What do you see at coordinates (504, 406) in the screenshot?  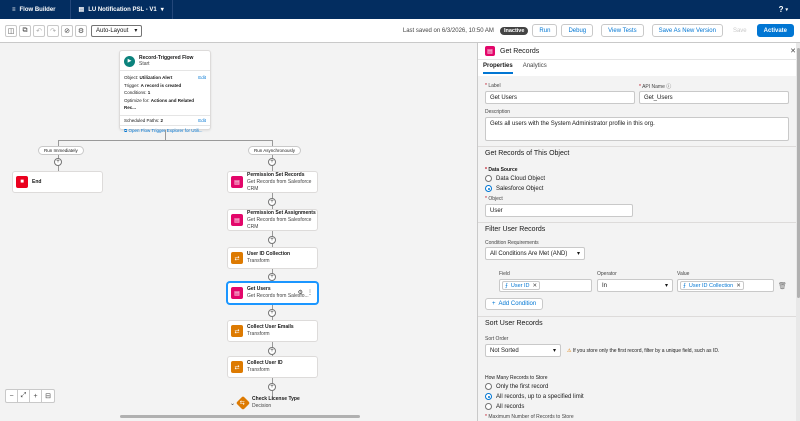 I see `radio-all-records: All records` at bounding box center [504, 406].